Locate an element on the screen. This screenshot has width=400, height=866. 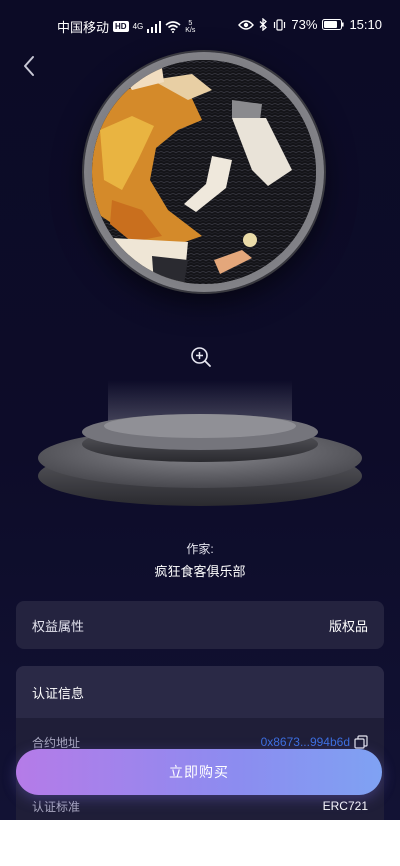
author-label: 作家: is located at coordinates (200, 549).